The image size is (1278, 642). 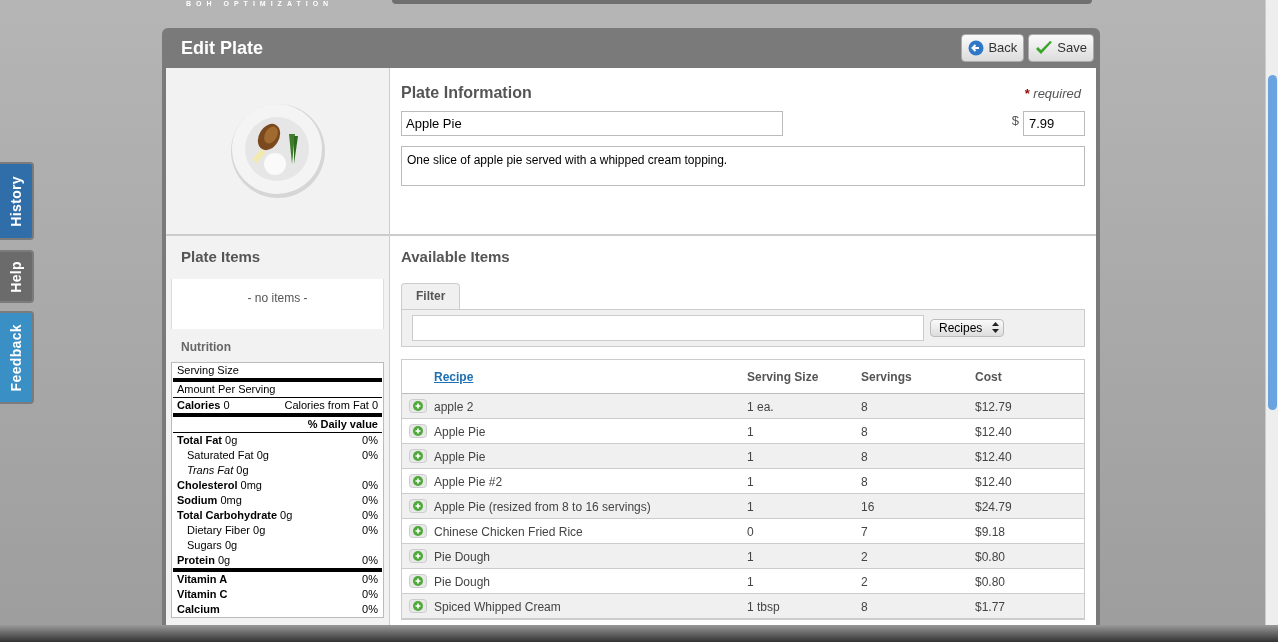 What do you see at coordinates (206, 347) in the screenshot?
I see `section-heading: Nutrition` at bounding box center [206, 347].